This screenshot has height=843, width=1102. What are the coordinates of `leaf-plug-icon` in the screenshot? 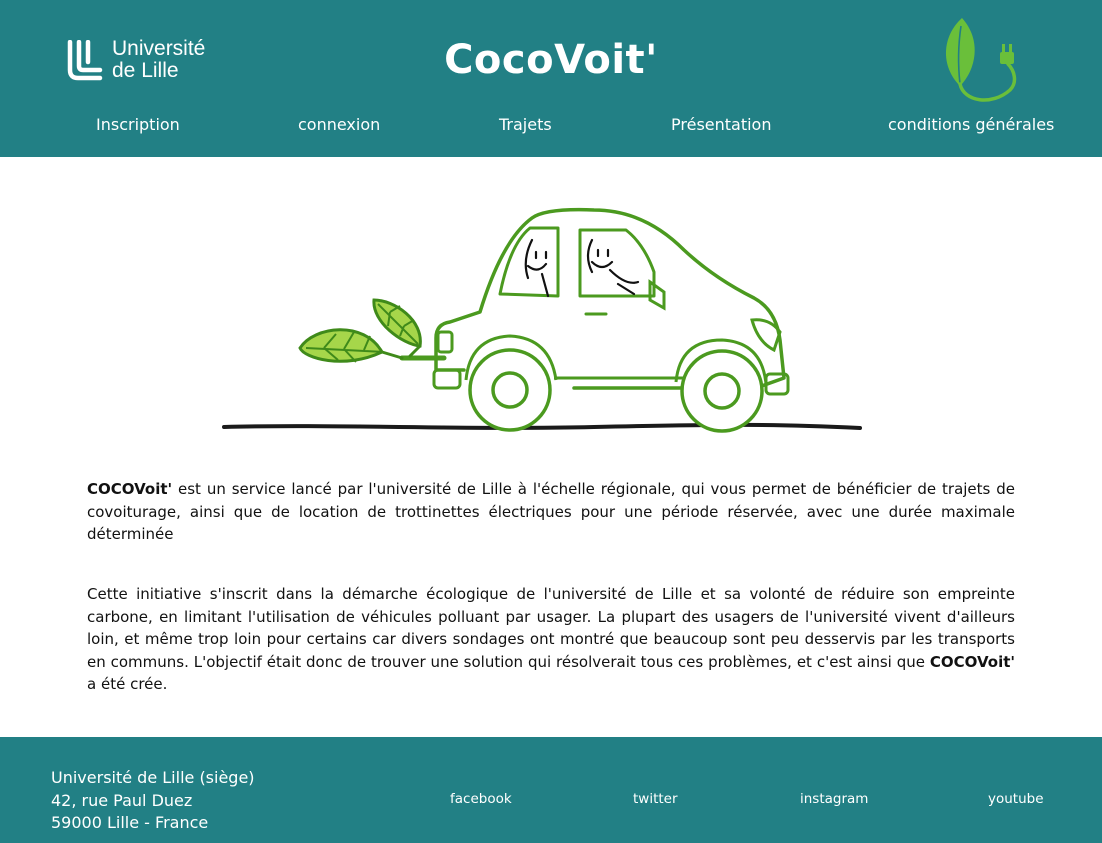 It's located at (981, 60).